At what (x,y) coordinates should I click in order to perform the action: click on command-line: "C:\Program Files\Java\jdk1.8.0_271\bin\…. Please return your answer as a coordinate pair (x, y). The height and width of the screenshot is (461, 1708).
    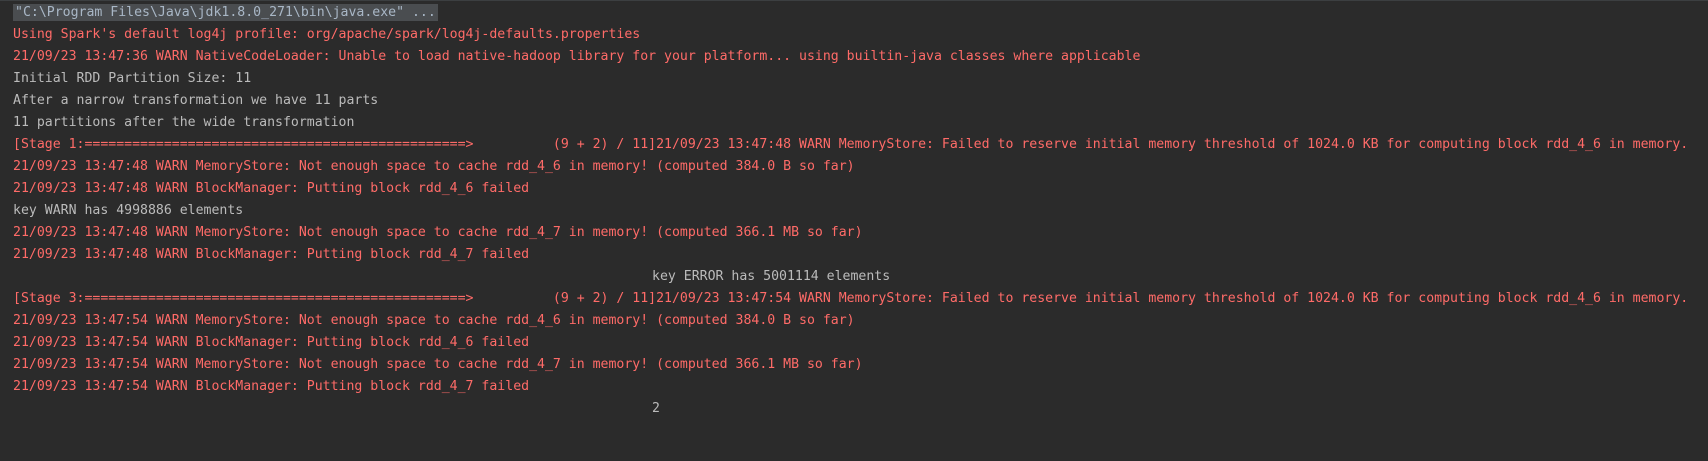
    Looking at the image, I should click on (854, 13).